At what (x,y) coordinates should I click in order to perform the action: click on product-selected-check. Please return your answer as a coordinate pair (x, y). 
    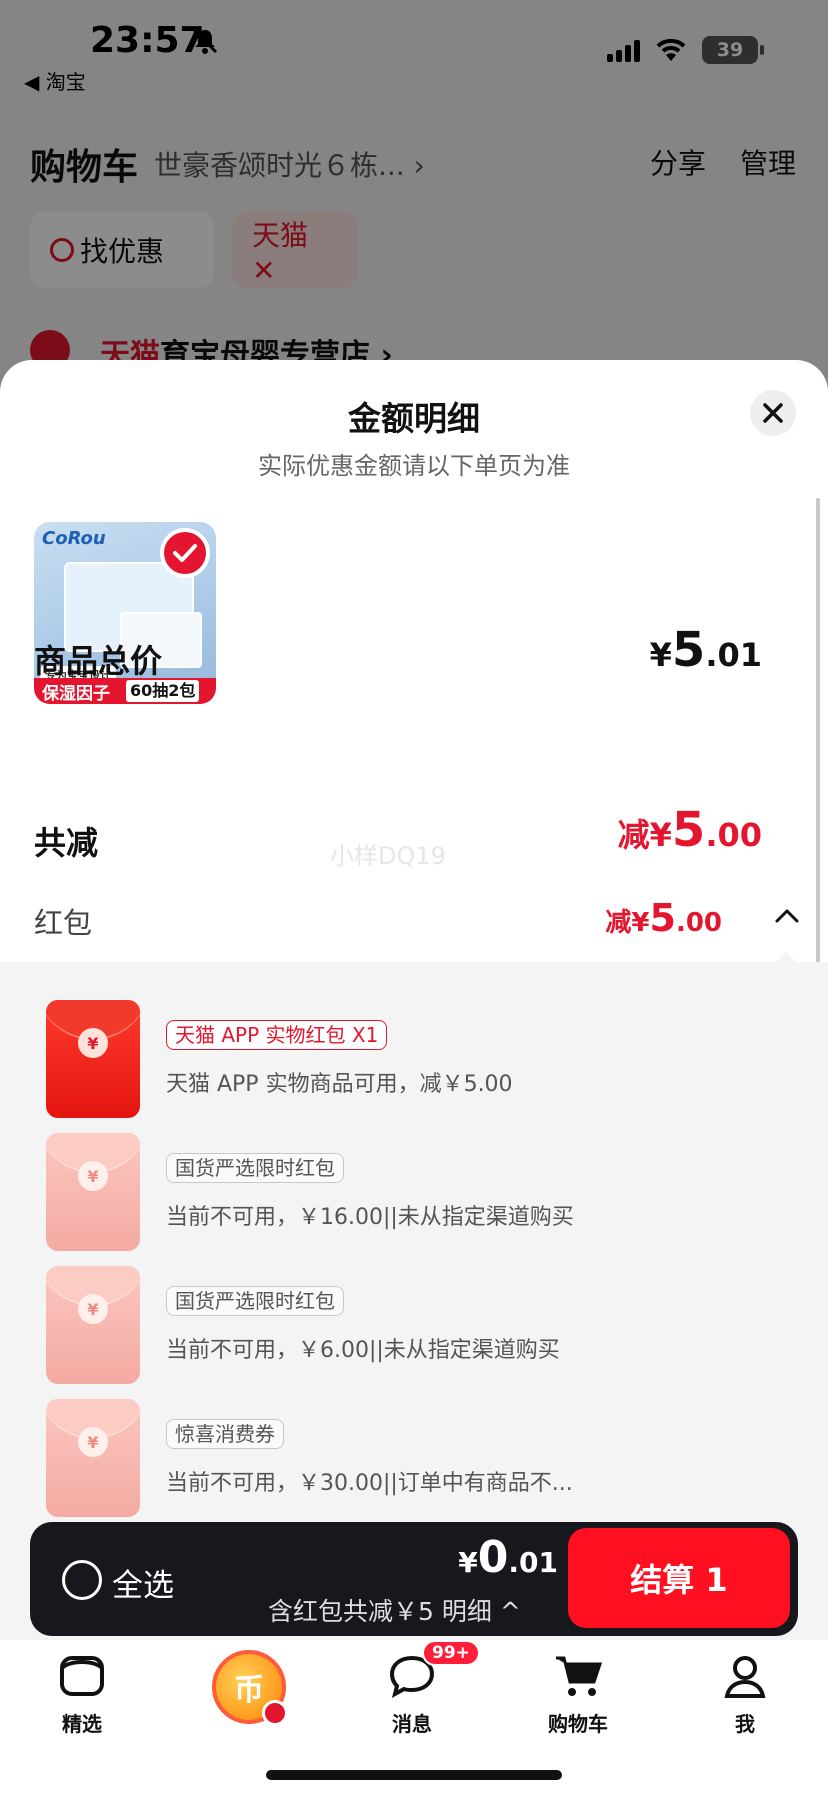
    Looking at the image, I should click on (185, 553).